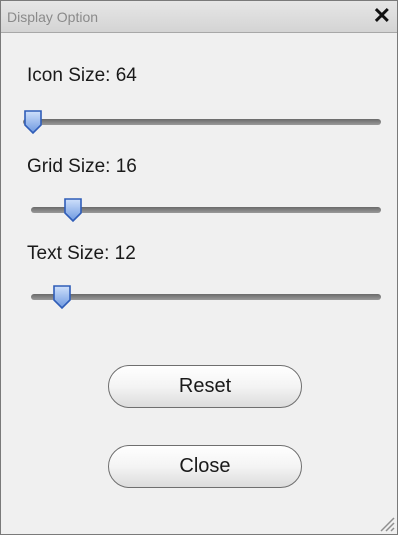  I want to click on grid-size-track, so click(206, 210).